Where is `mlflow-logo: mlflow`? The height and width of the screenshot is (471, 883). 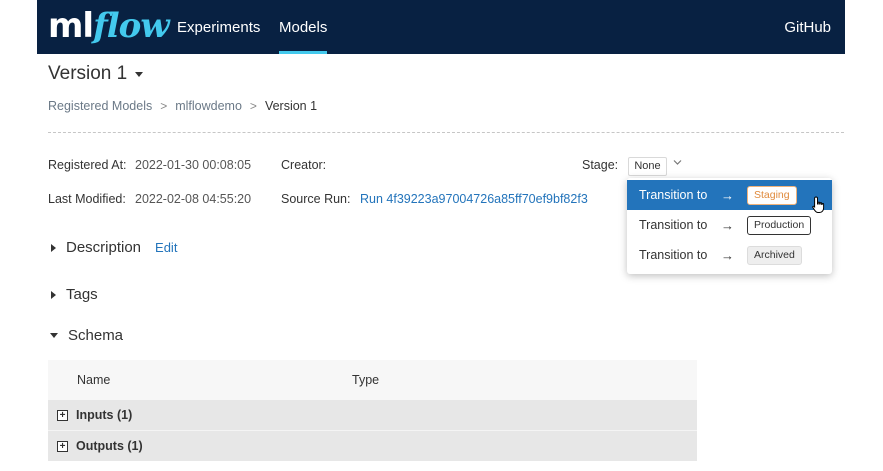
mlflow-logo: mlflow is located at coordinates (109, 26).